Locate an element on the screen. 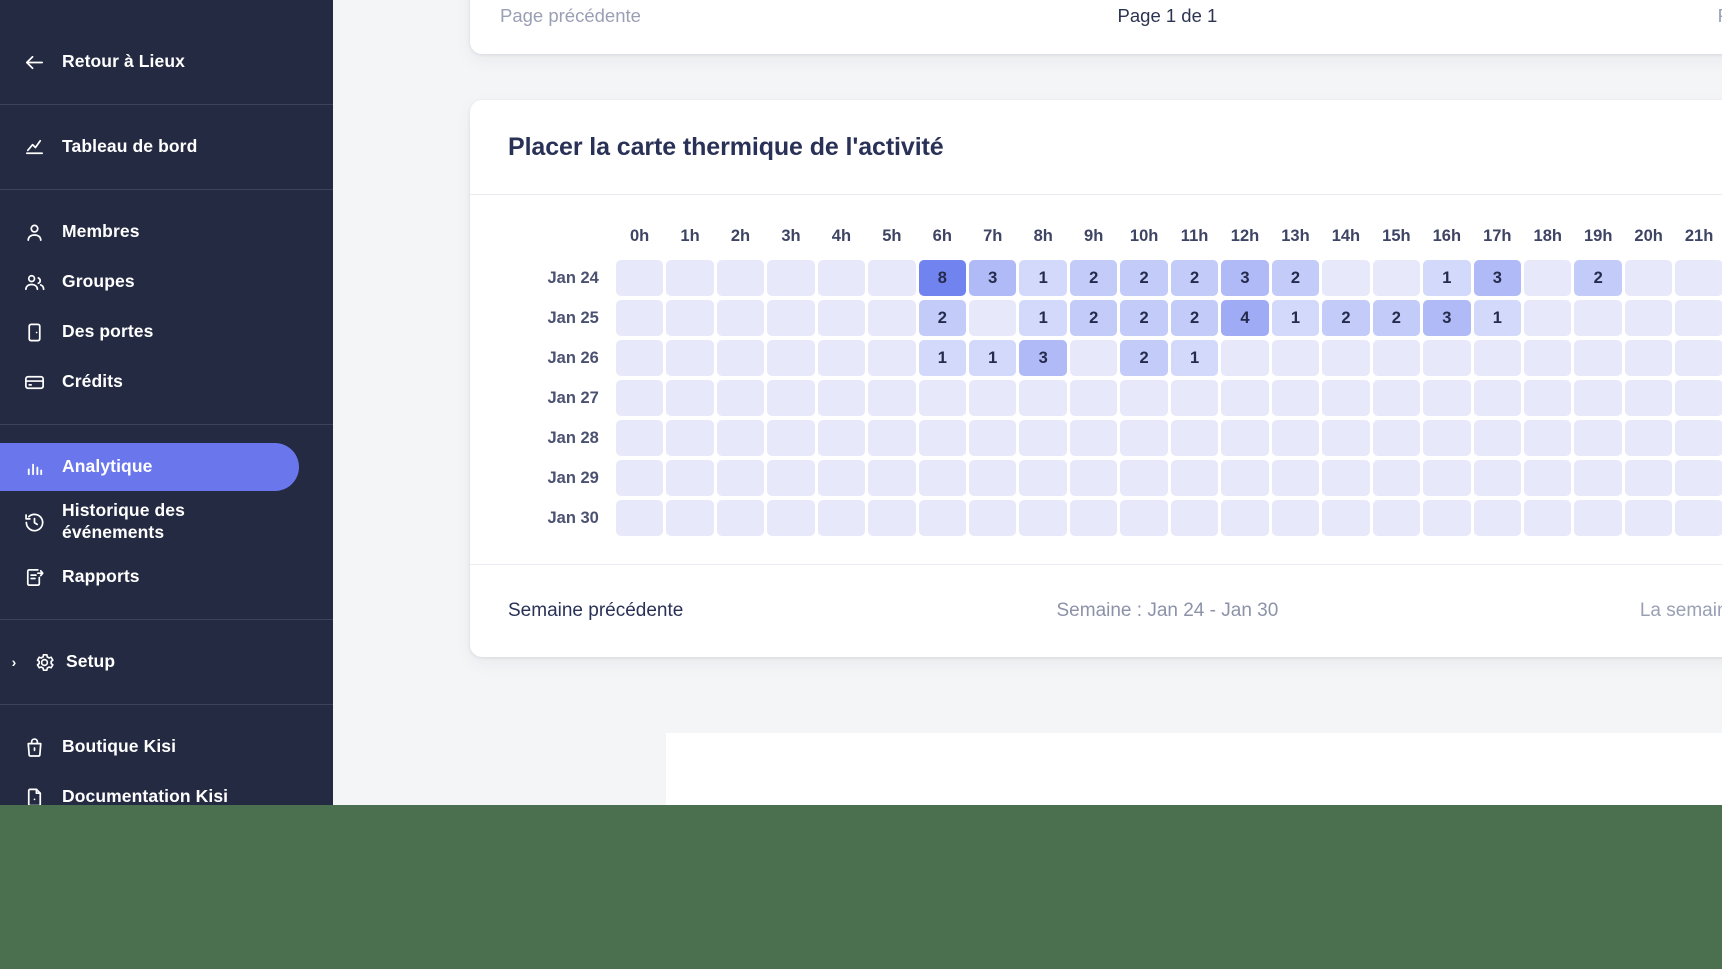 The image size is (1722, 969). sidebar-item-boutique-kisi: Boutique Kisi is located at coordinates (149, 747).